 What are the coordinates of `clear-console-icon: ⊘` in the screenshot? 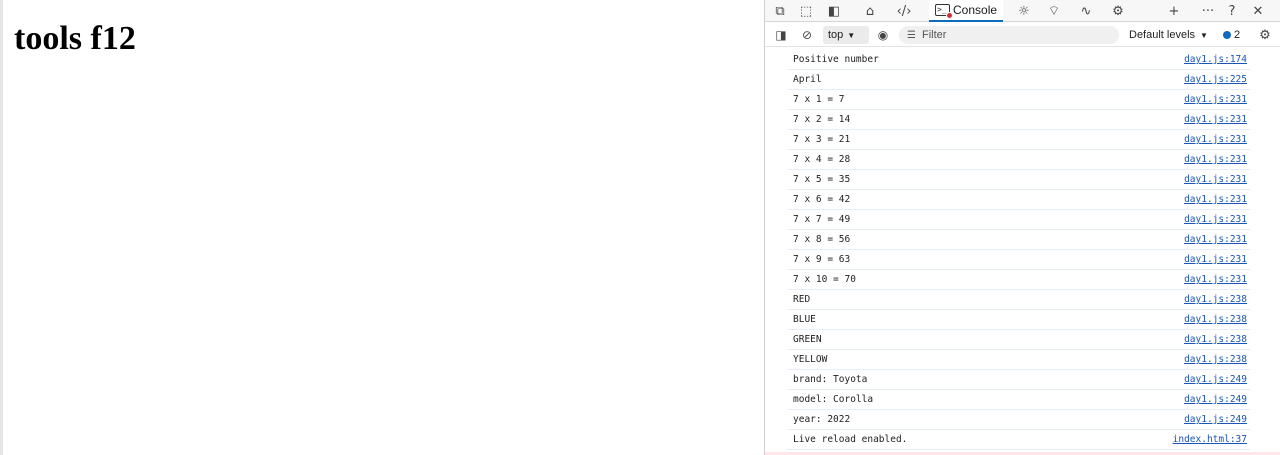 It's located at (807, 35).